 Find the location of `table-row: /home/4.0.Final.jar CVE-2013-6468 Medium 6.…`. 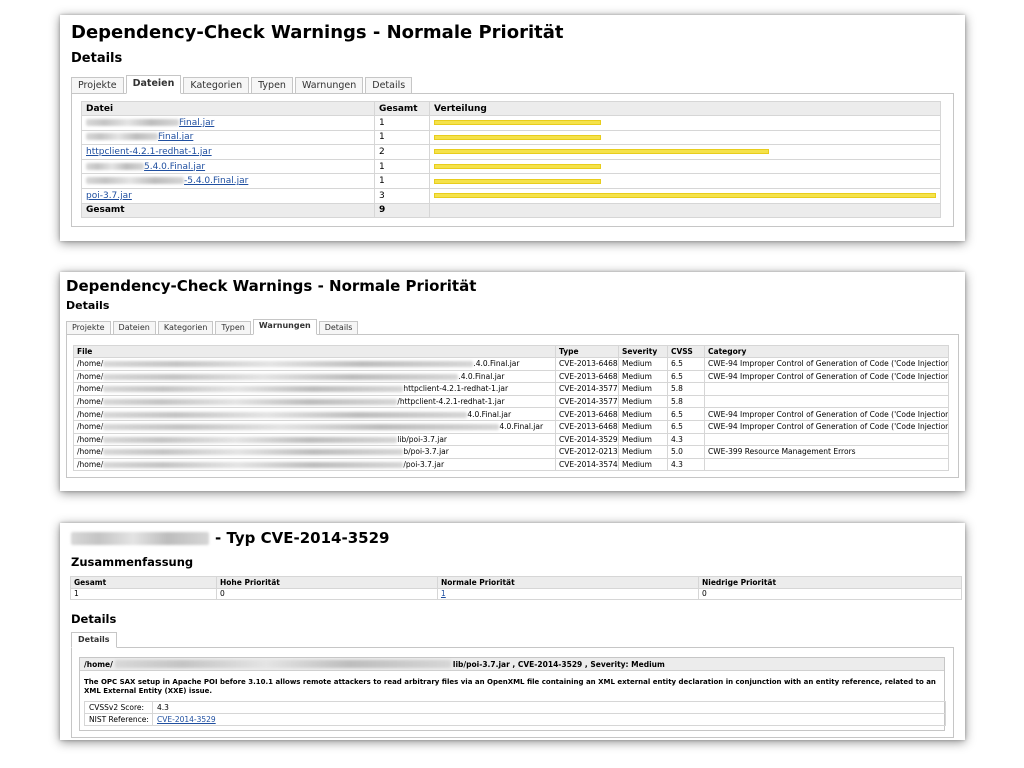

table-row: /home/4.0.Final.jar CVE-2013-6468 Medium 6.… is located at coordinates (511, 414).